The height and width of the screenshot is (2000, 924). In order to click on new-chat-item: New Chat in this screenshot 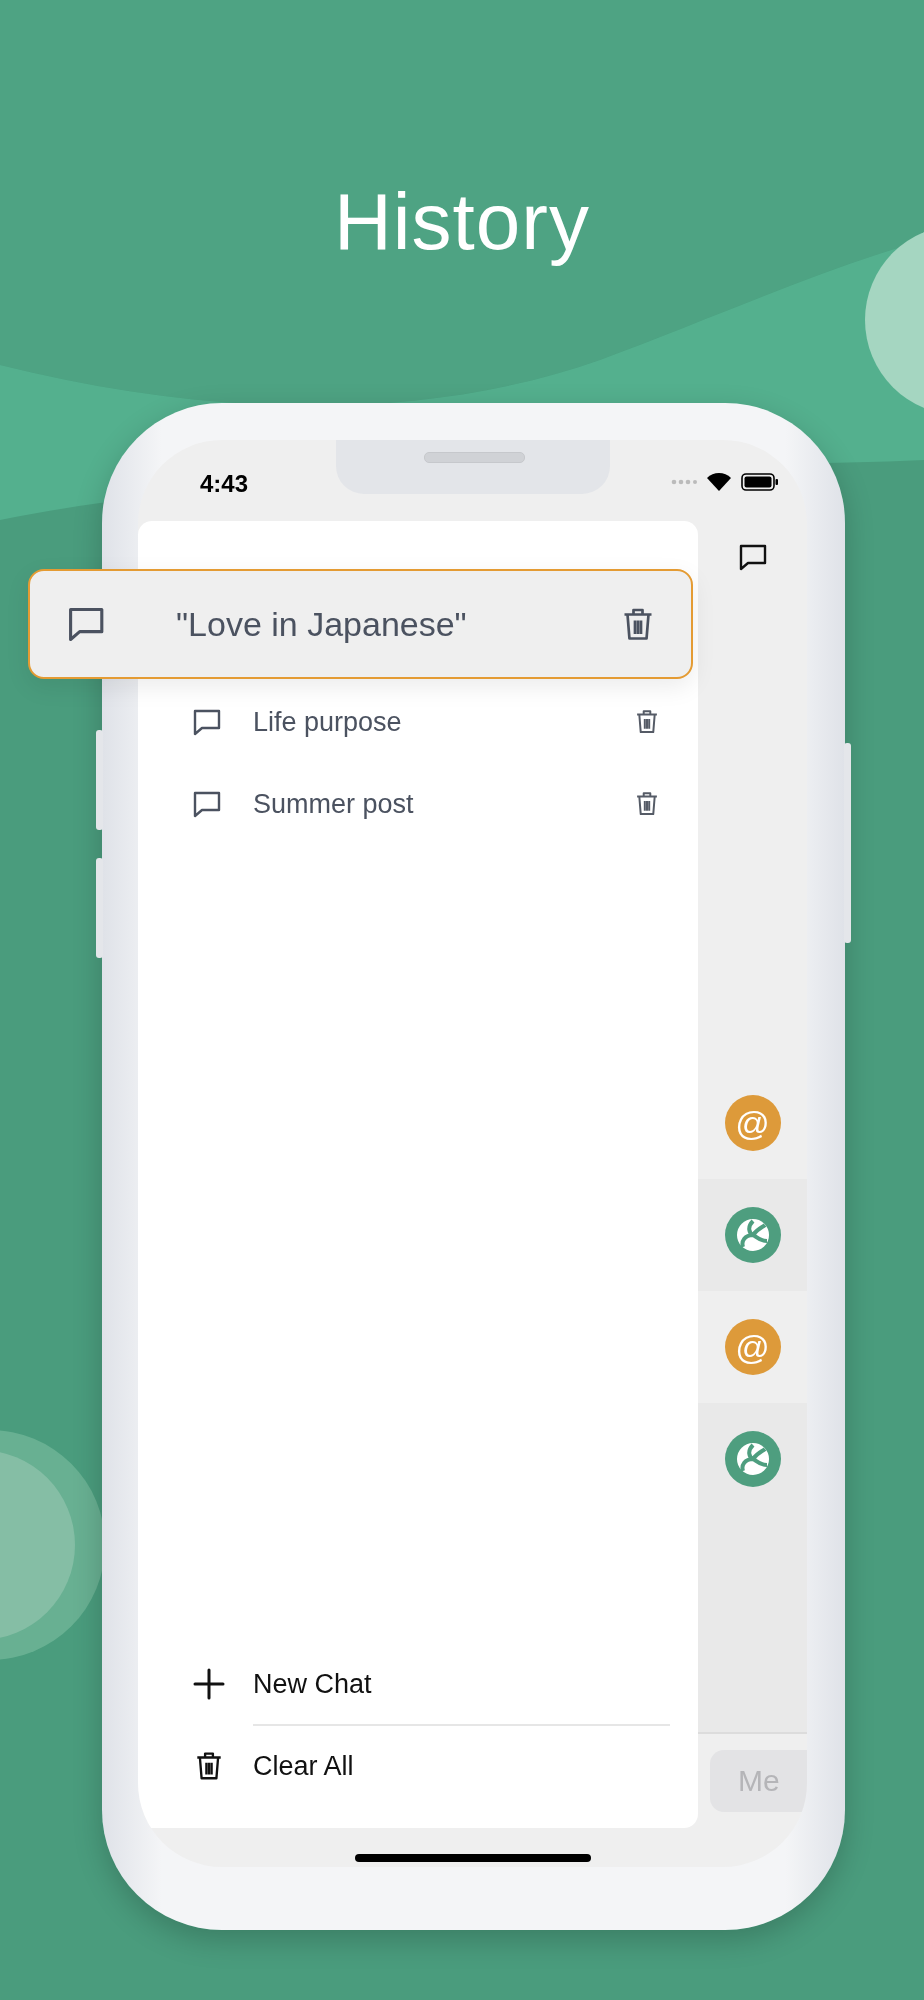, I will do `click(431, 1684)`.